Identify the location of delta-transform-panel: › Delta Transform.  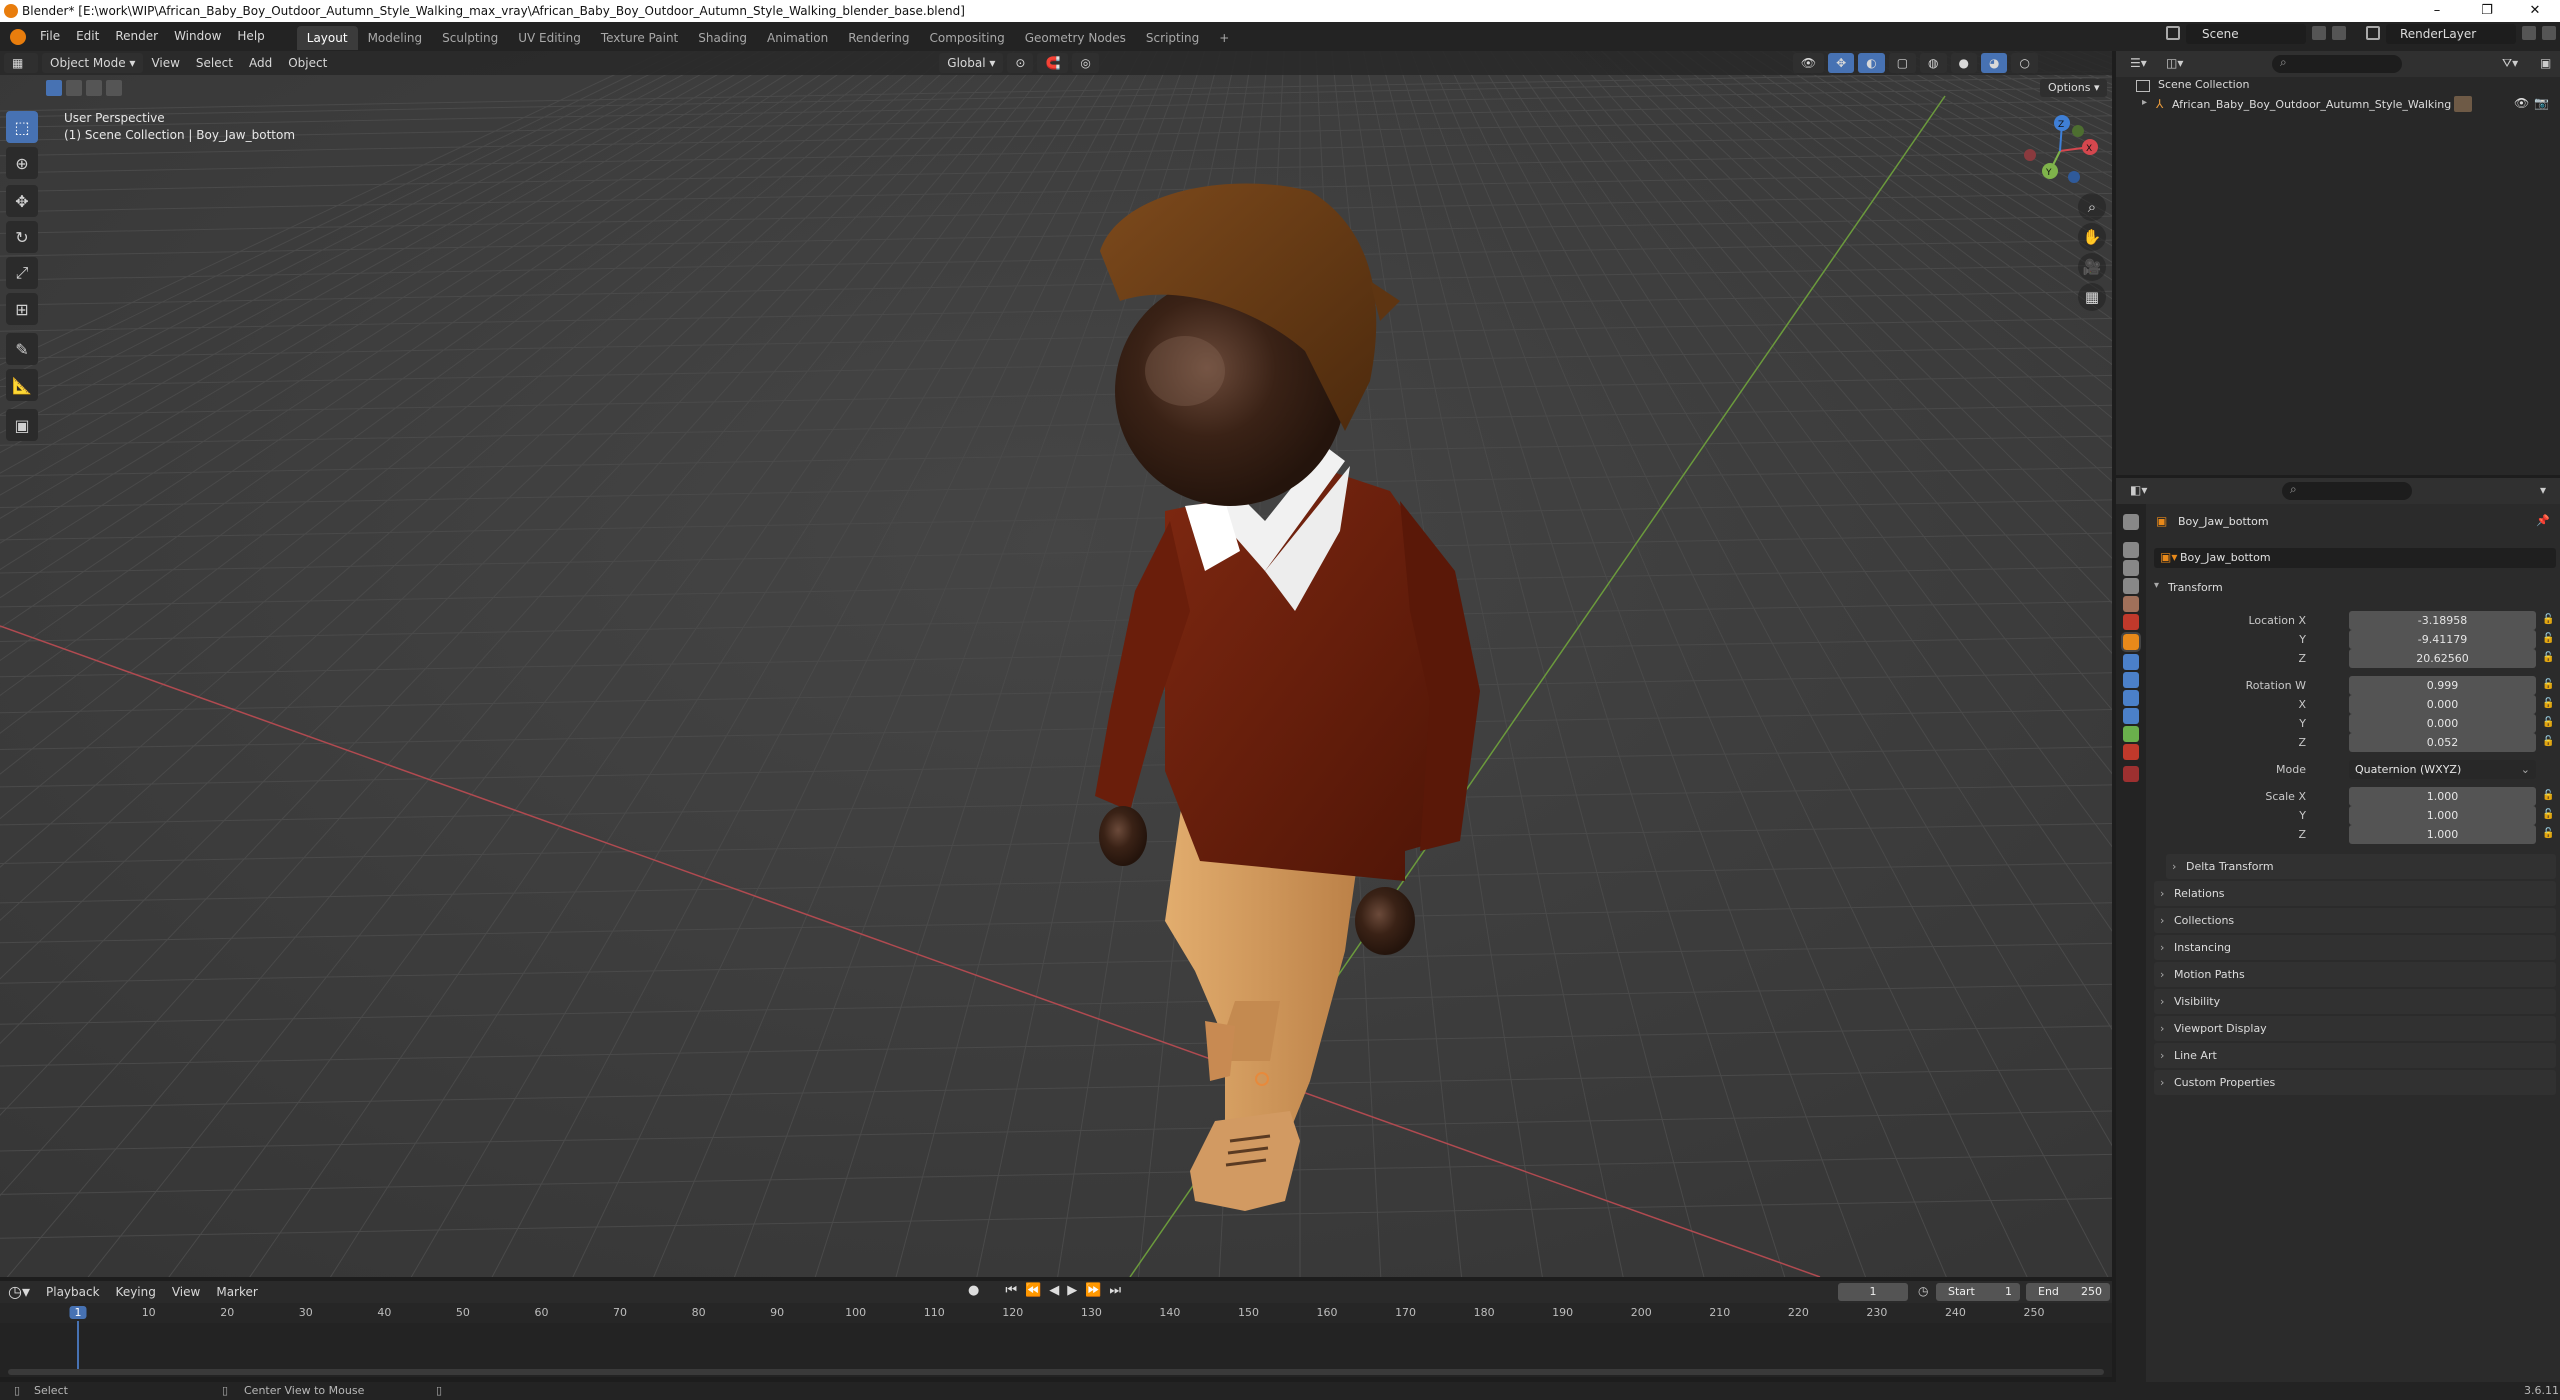
(2361, 866).